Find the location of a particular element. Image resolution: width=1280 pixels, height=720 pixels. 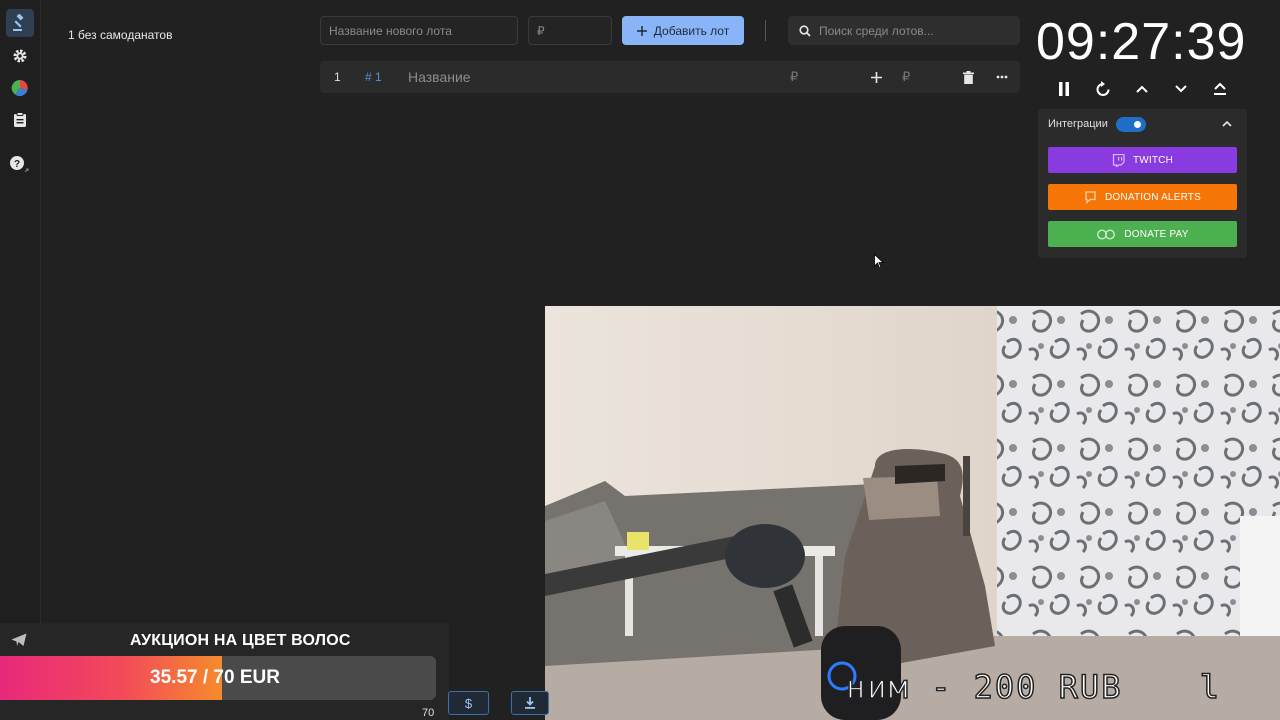

donate-pay-label: DONATE PAY is located at coordinates (1156, 234).